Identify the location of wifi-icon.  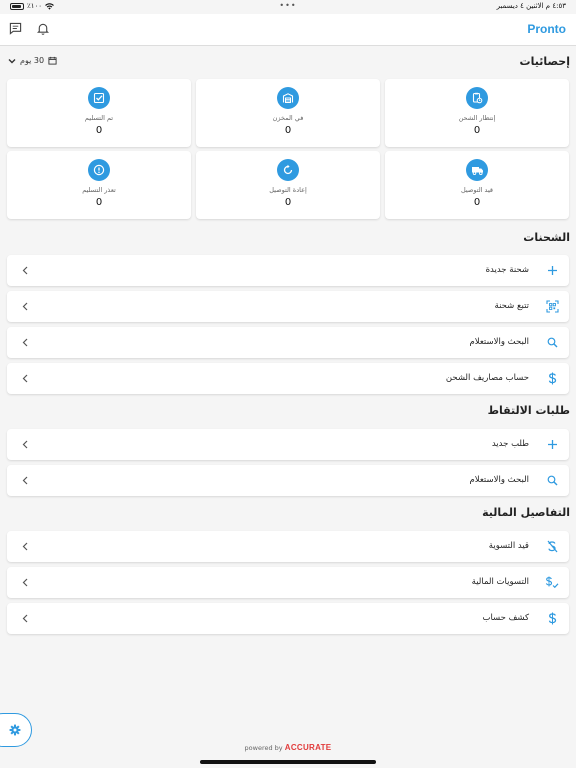
(49, 6).